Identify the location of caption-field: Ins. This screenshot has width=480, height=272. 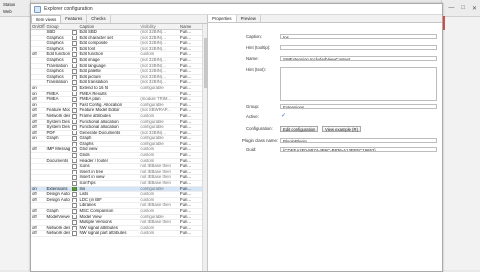
(358, 36).